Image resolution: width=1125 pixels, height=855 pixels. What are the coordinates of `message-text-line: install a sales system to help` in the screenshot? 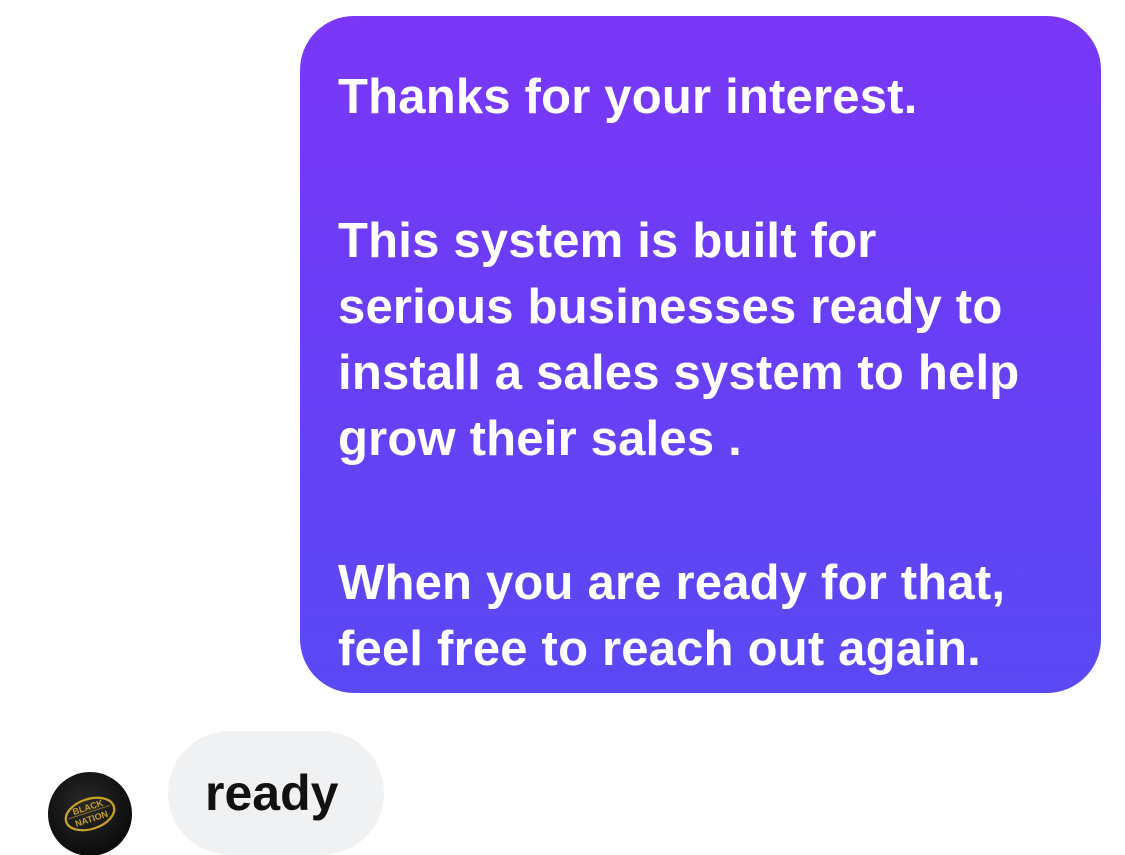 It's located at (679, 373).